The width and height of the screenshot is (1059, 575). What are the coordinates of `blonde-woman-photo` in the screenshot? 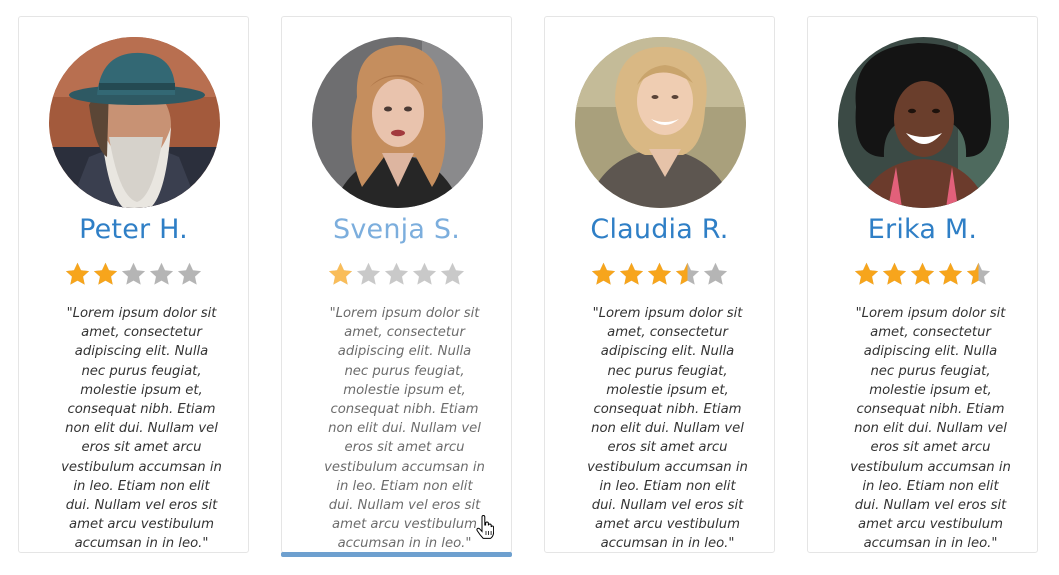 It's located at (660, 122).